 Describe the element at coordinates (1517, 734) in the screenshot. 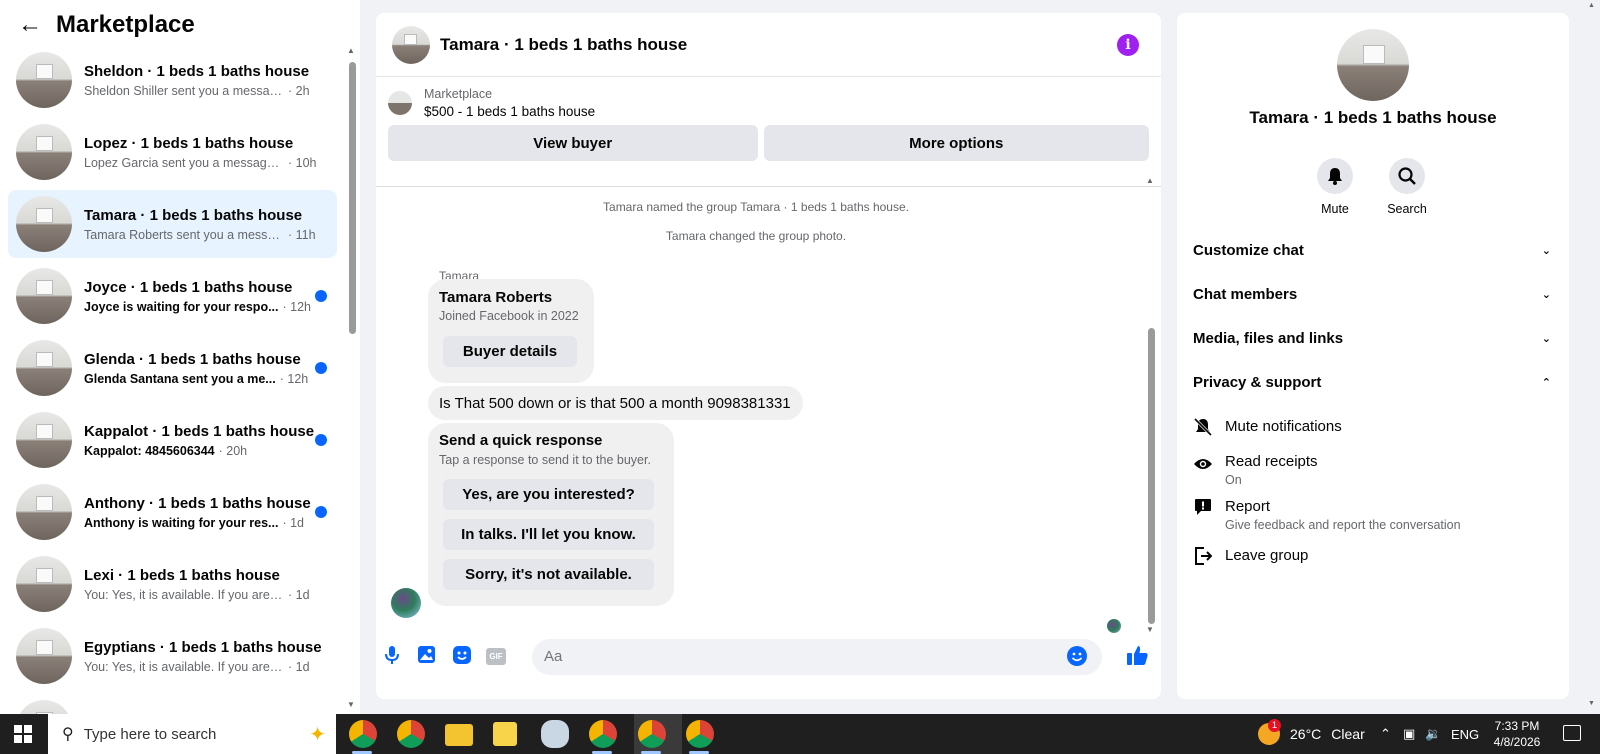

I see `clock: 7:33 PM 4/8/2026` at that location.